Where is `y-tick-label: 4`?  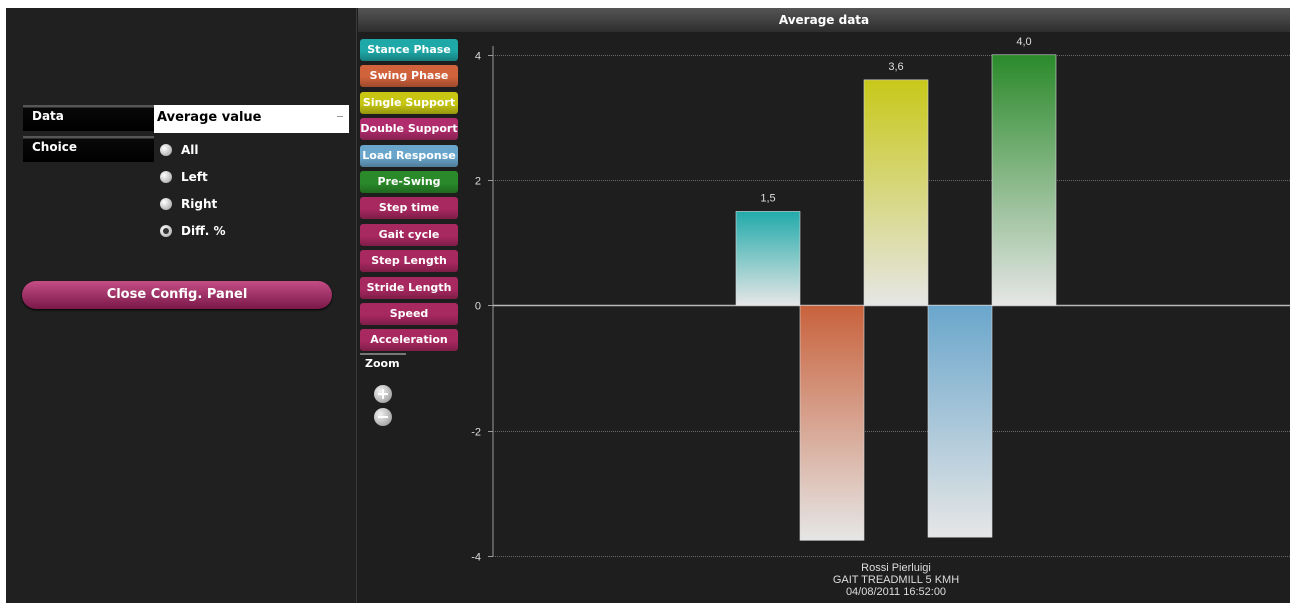
y-tick-label: 4 is located at coordinates (478, 57).